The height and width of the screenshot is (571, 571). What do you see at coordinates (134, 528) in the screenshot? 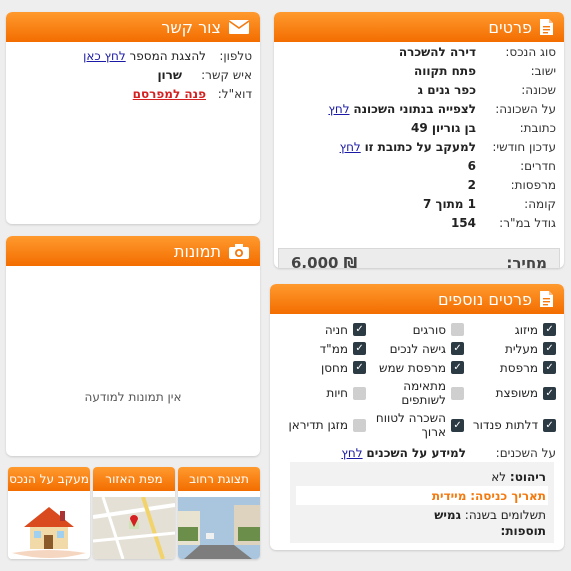
I see `area-map-image` at bounding box center [134, 528].